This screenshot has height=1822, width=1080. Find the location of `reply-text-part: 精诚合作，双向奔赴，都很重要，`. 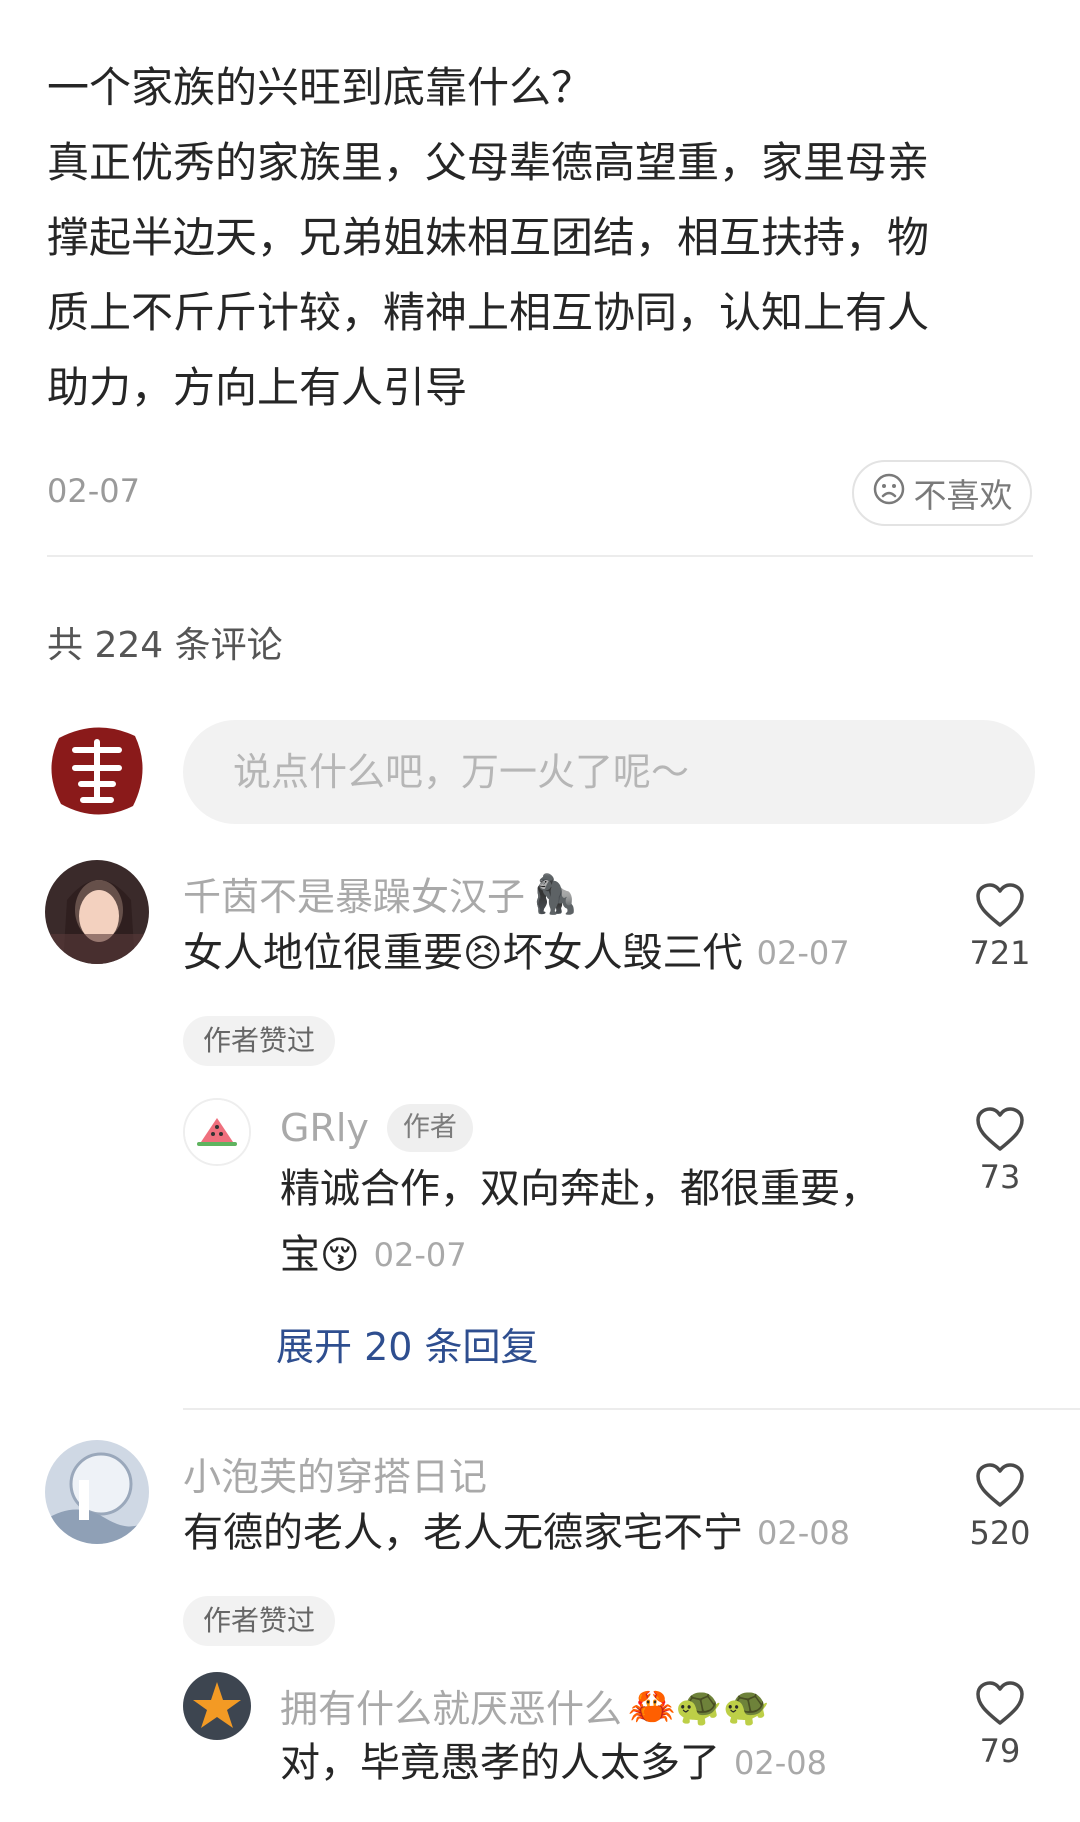

reply-text-part: 精诚合作，双向奔赴，都很重要， is located at coordinates (580, 1189).